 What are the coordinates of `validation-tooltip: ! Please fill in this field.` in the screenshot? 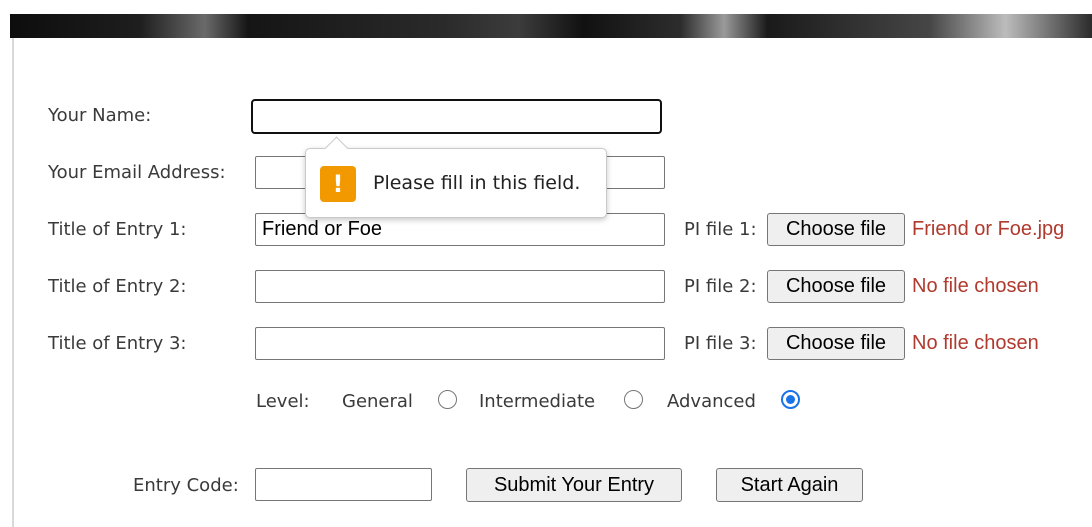 It's located at (456, 177).